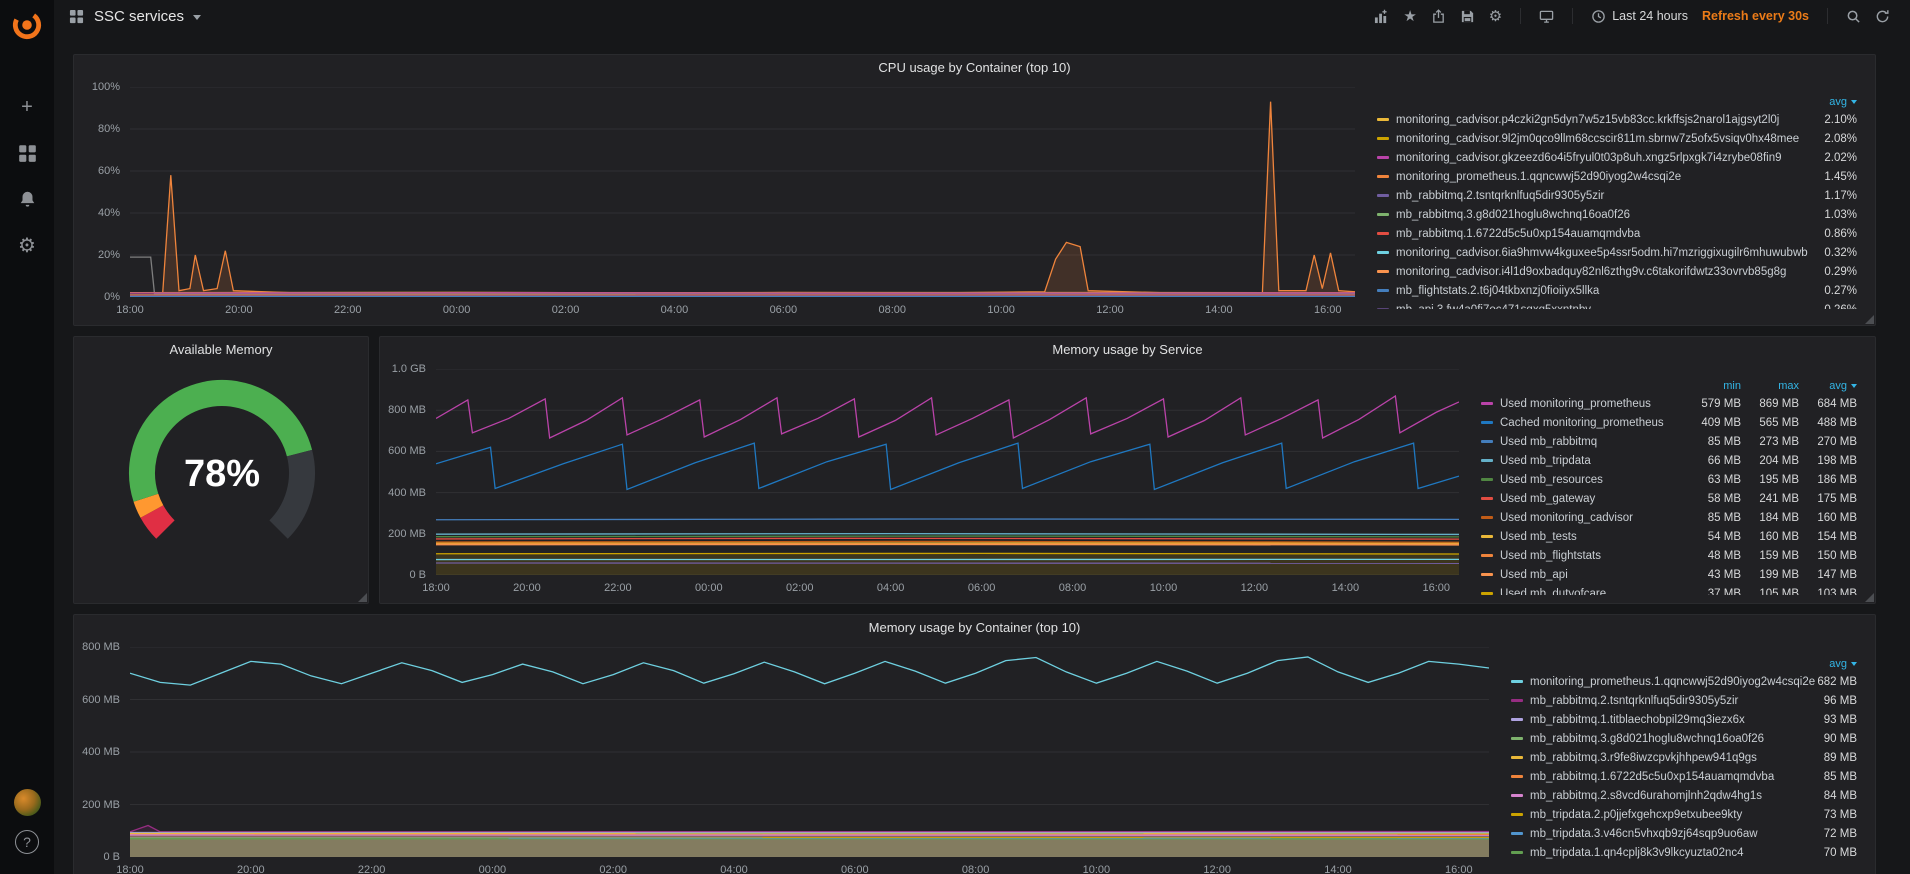 This screenshot has height=874, width=1910. I want to click on legend-series-name: Used mb_tests, so click(1591, 537).